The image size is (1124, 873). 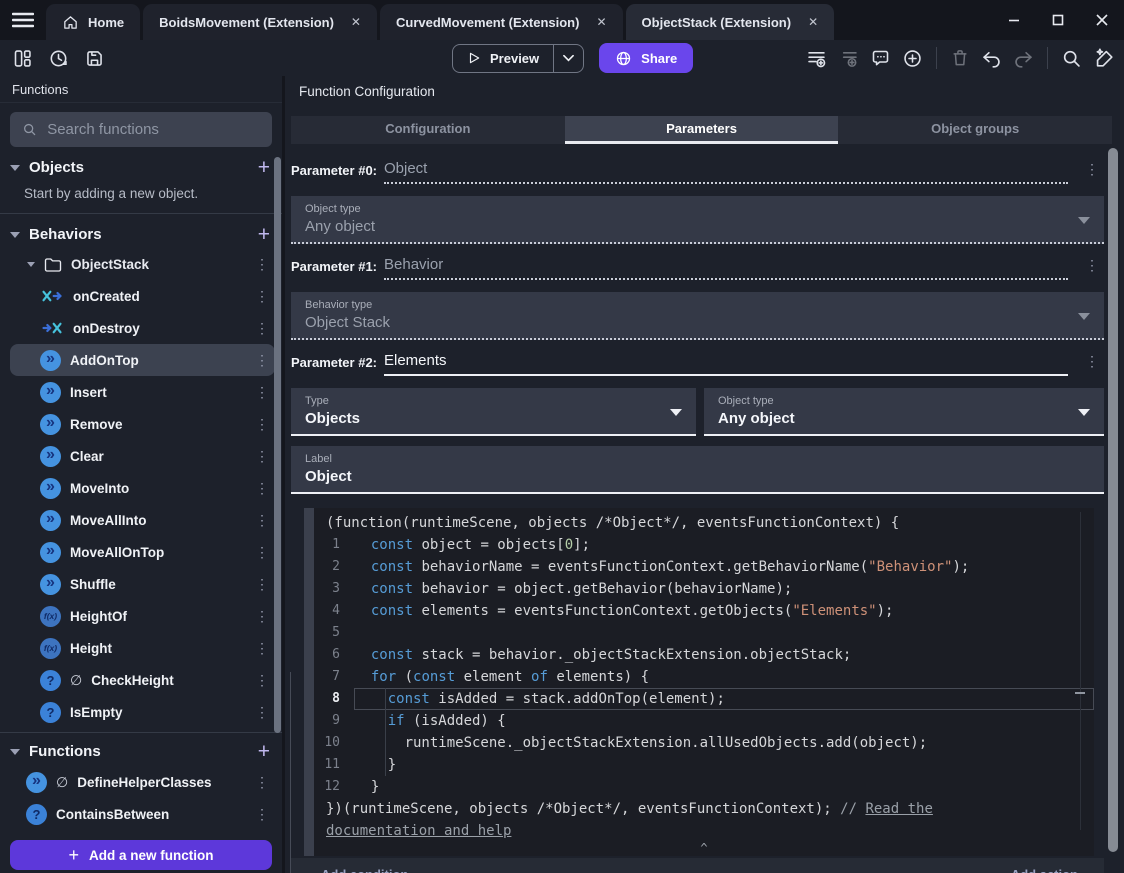 What do you see at coordinates (277, 445) in the screenshot?
I see `sidebar-scrollbar` at bounding box center [277, 445].